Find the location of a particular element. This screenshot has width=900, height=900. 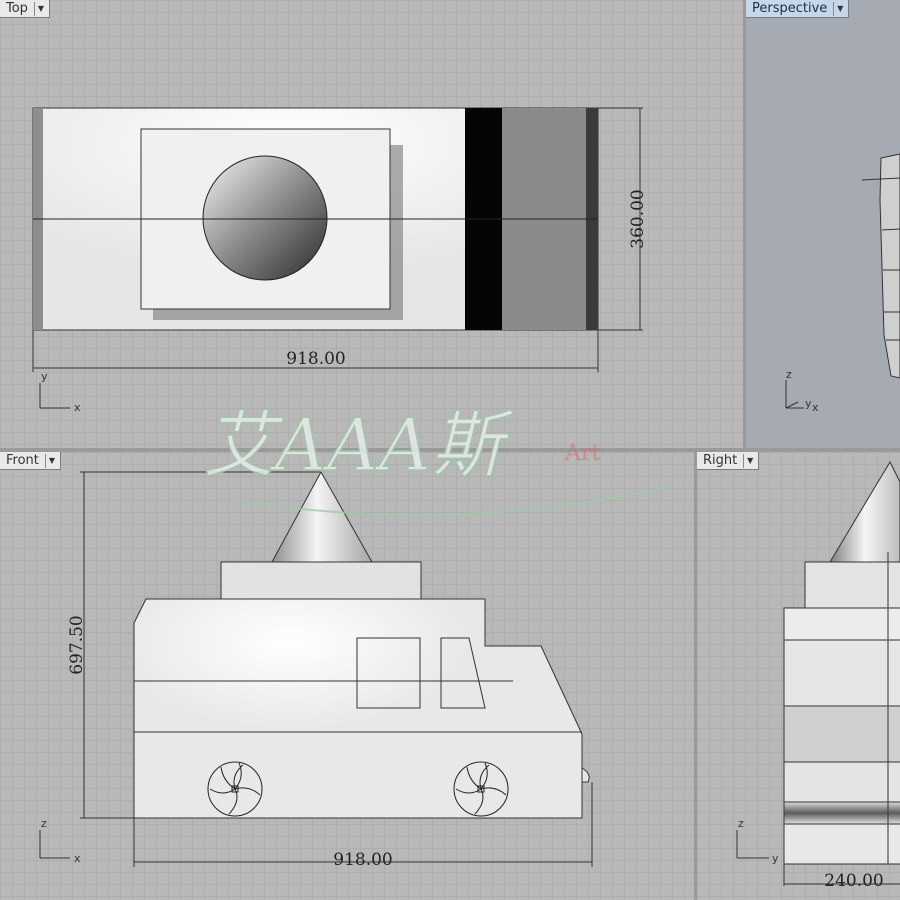

van-perspective is located at coordinates (889, 266).